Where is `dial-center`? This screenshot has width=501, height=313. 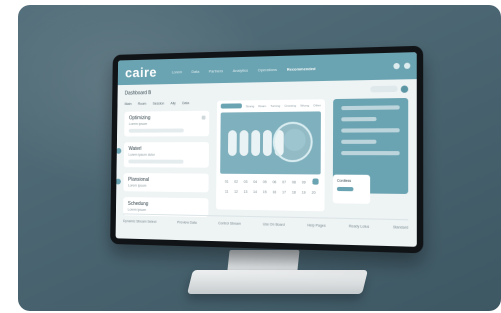
dial-center is located at coordinates (294, 140).